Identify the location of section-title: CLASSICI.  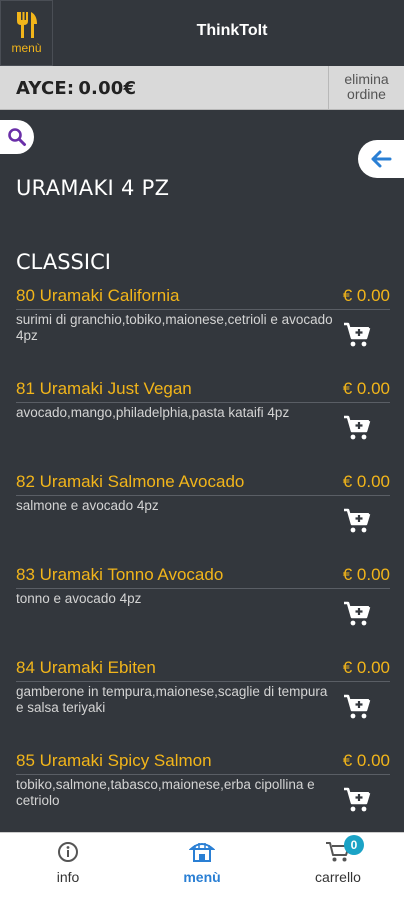
(63, 262).